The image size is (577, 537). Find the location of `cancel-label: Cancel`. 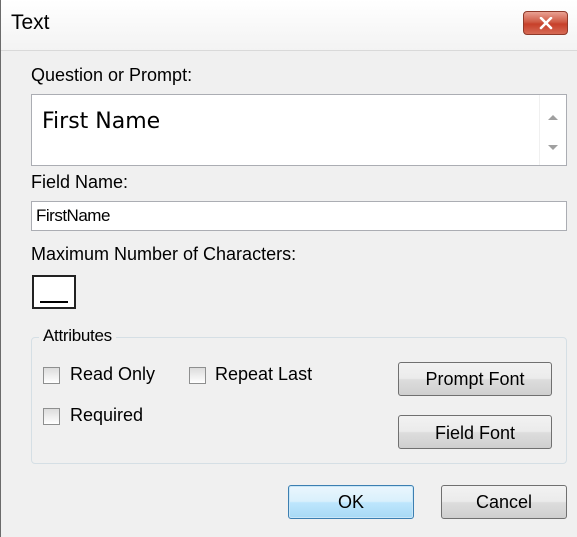

cancel-label: Cancel is located at coordinates (504, 502).